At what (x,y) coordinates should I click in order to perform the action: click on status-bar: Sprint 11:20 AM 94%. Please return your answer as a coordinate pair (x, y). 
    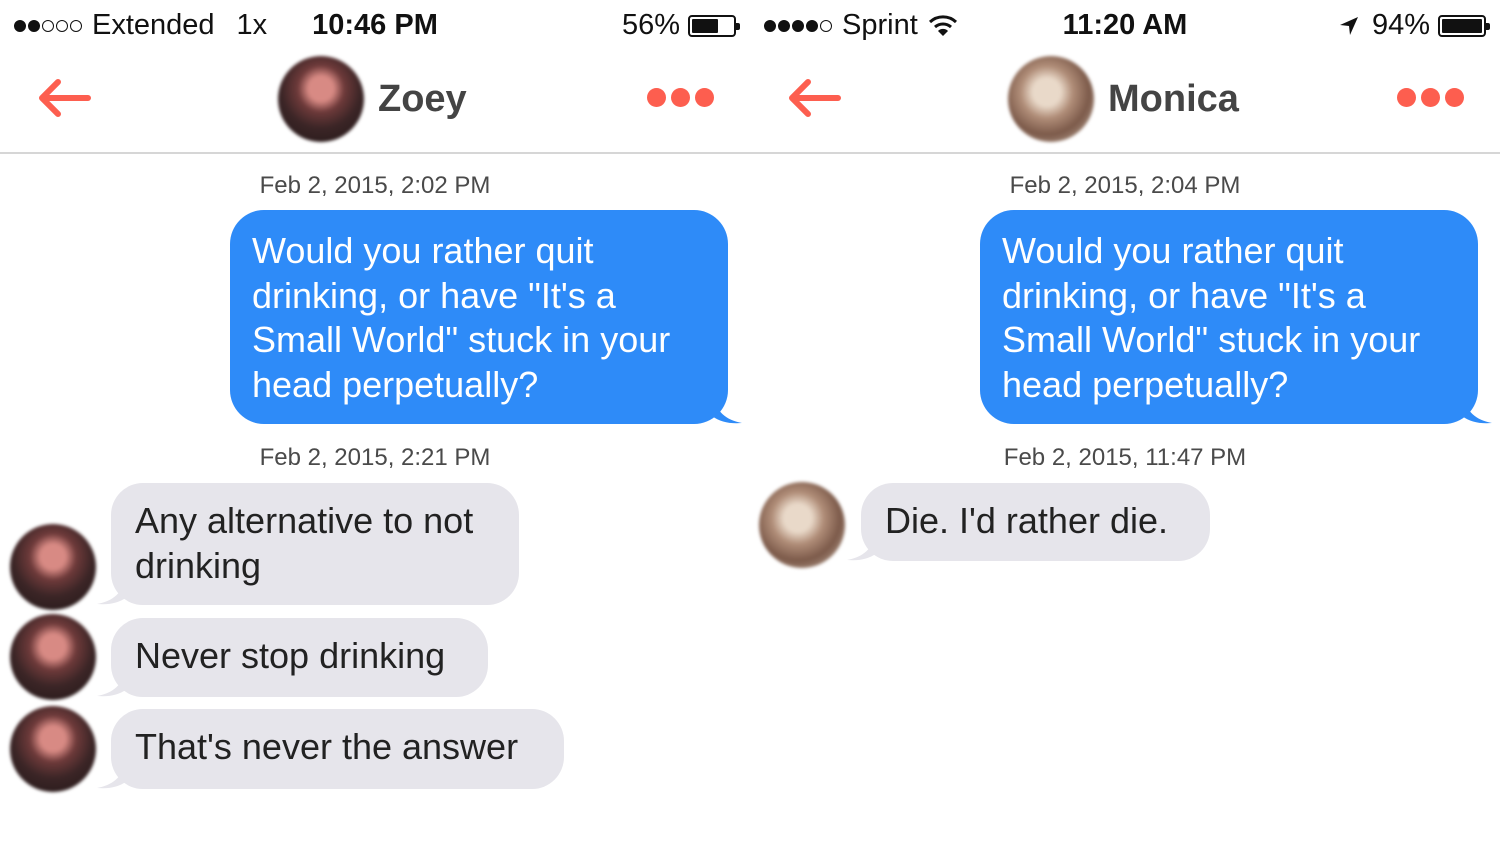
    Looking at the image, I should click on (1125, 26).